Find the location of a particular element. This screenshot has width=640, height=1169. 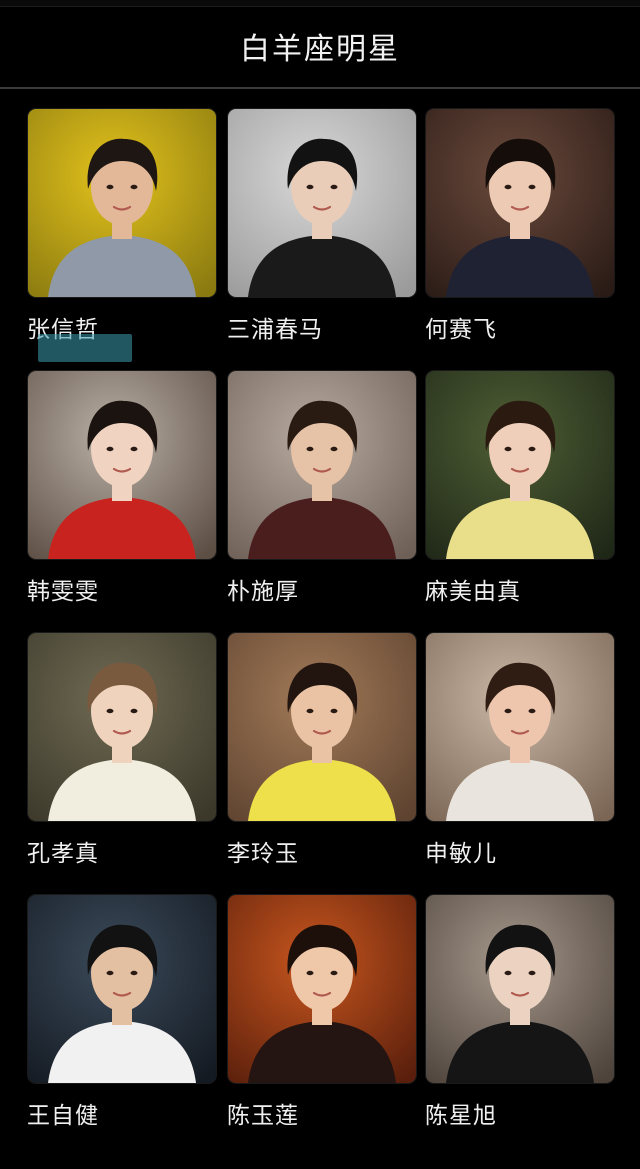

star-card: 朴施厚 is located at coordinates (322, 488).